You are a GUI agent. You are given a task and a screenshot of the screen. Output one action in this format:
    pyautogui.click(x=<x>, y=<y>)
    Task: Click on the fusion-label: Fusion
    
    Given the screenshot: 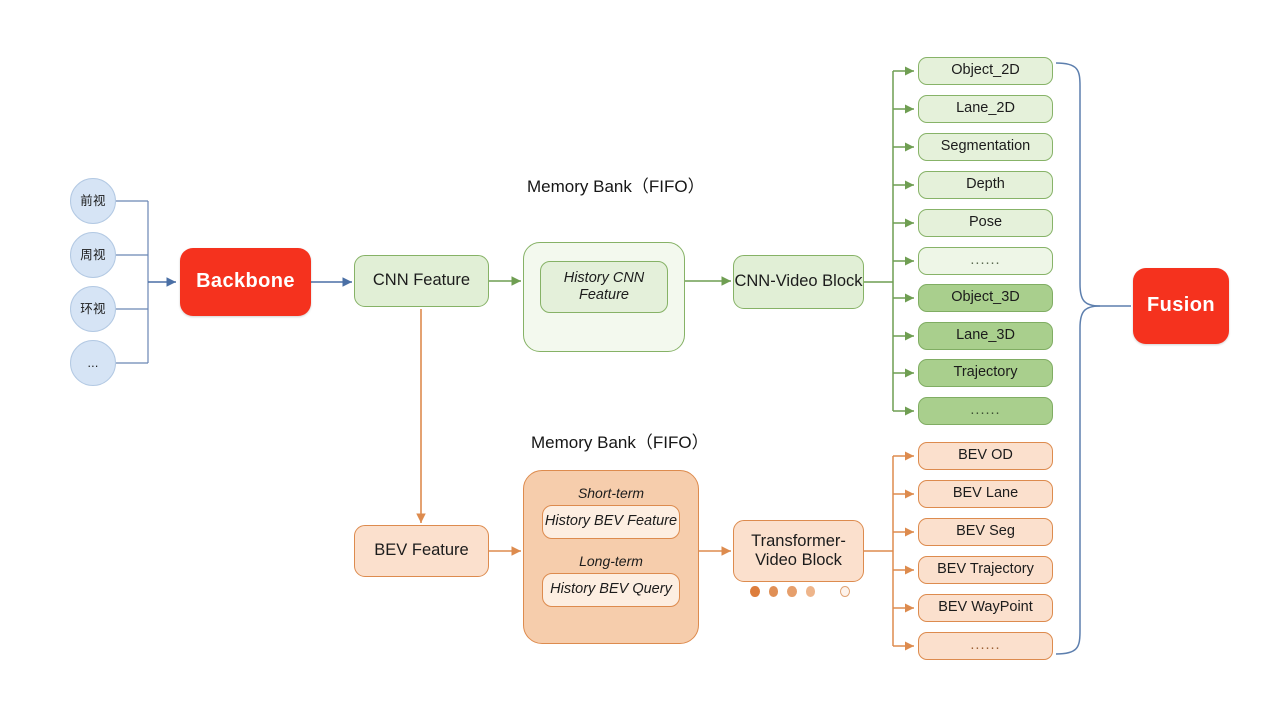 What is the action you would take?
    pyautogui.click(x=1181, y=305)
    